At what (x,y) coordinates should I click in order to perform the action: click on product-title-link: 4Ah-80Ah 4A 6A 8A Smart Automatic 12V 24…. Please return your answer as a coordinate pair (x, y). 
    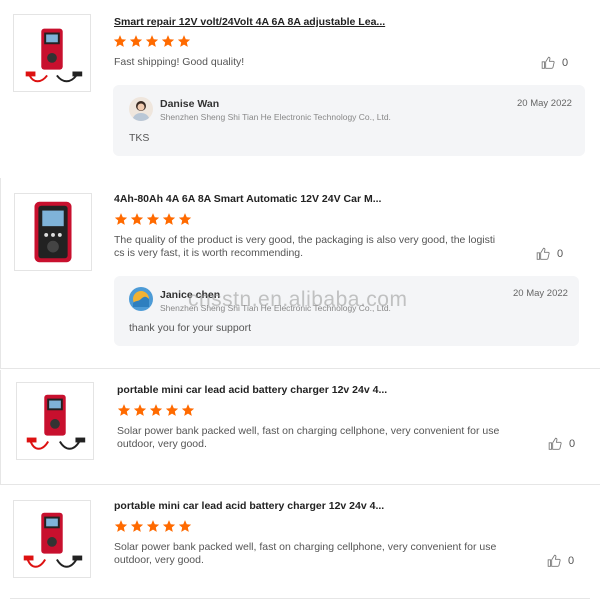
    Looking at the image, I should click on (247, 199).